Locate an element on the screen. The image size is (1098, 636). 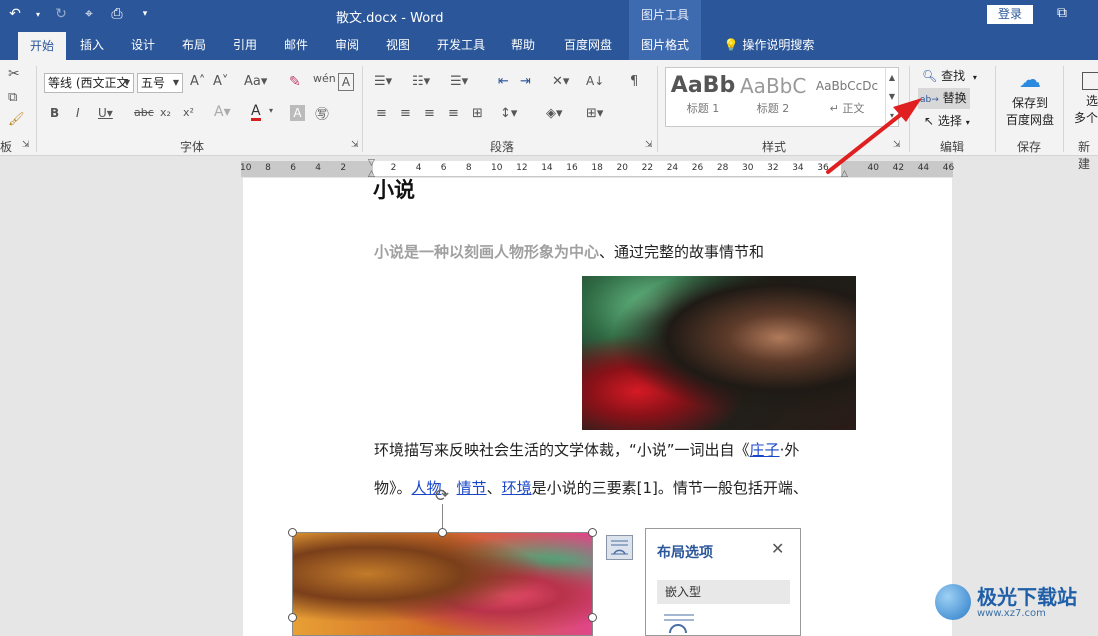
char-shading-icon: A is located at coordinates (297, 113).